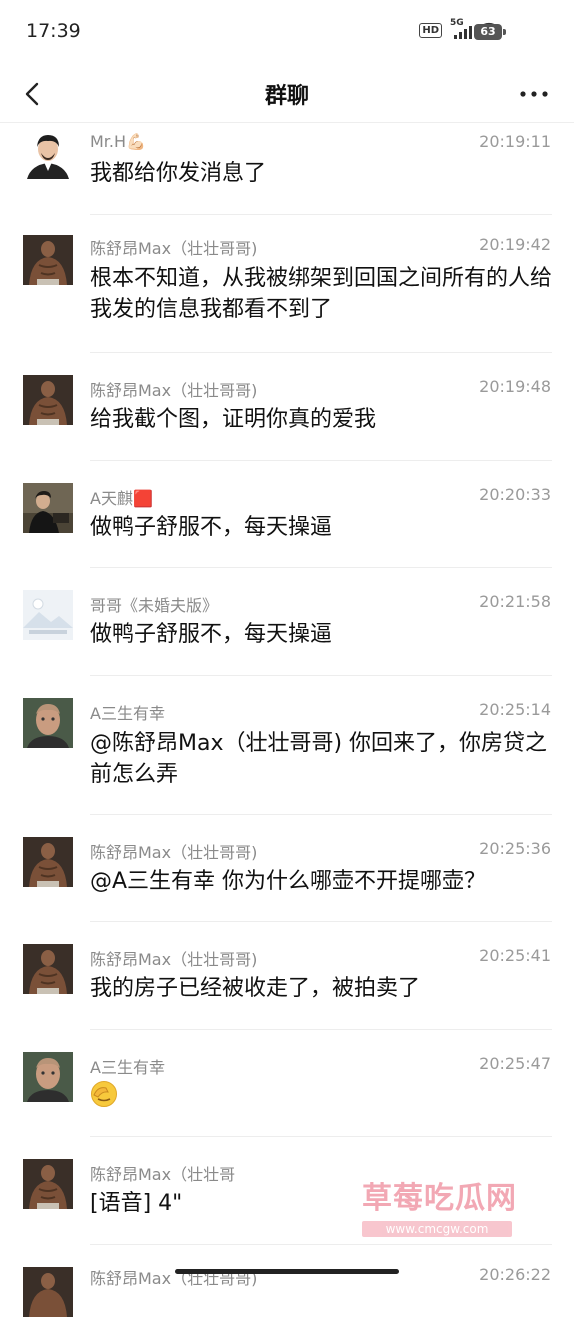 The height and width of the screenshot is (1317, 574). I want to click on signal-icon: 5G, so click(461, 28).